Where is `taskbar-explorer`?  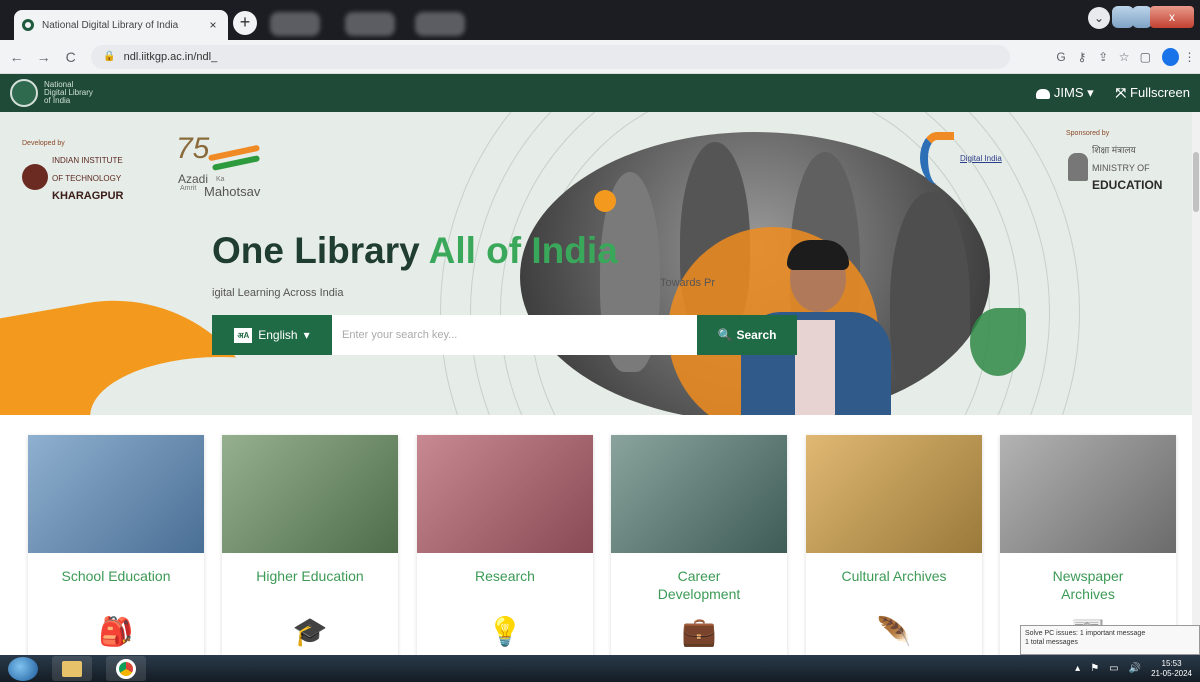 taskbar-explorer is located at coordinates (72, 668).